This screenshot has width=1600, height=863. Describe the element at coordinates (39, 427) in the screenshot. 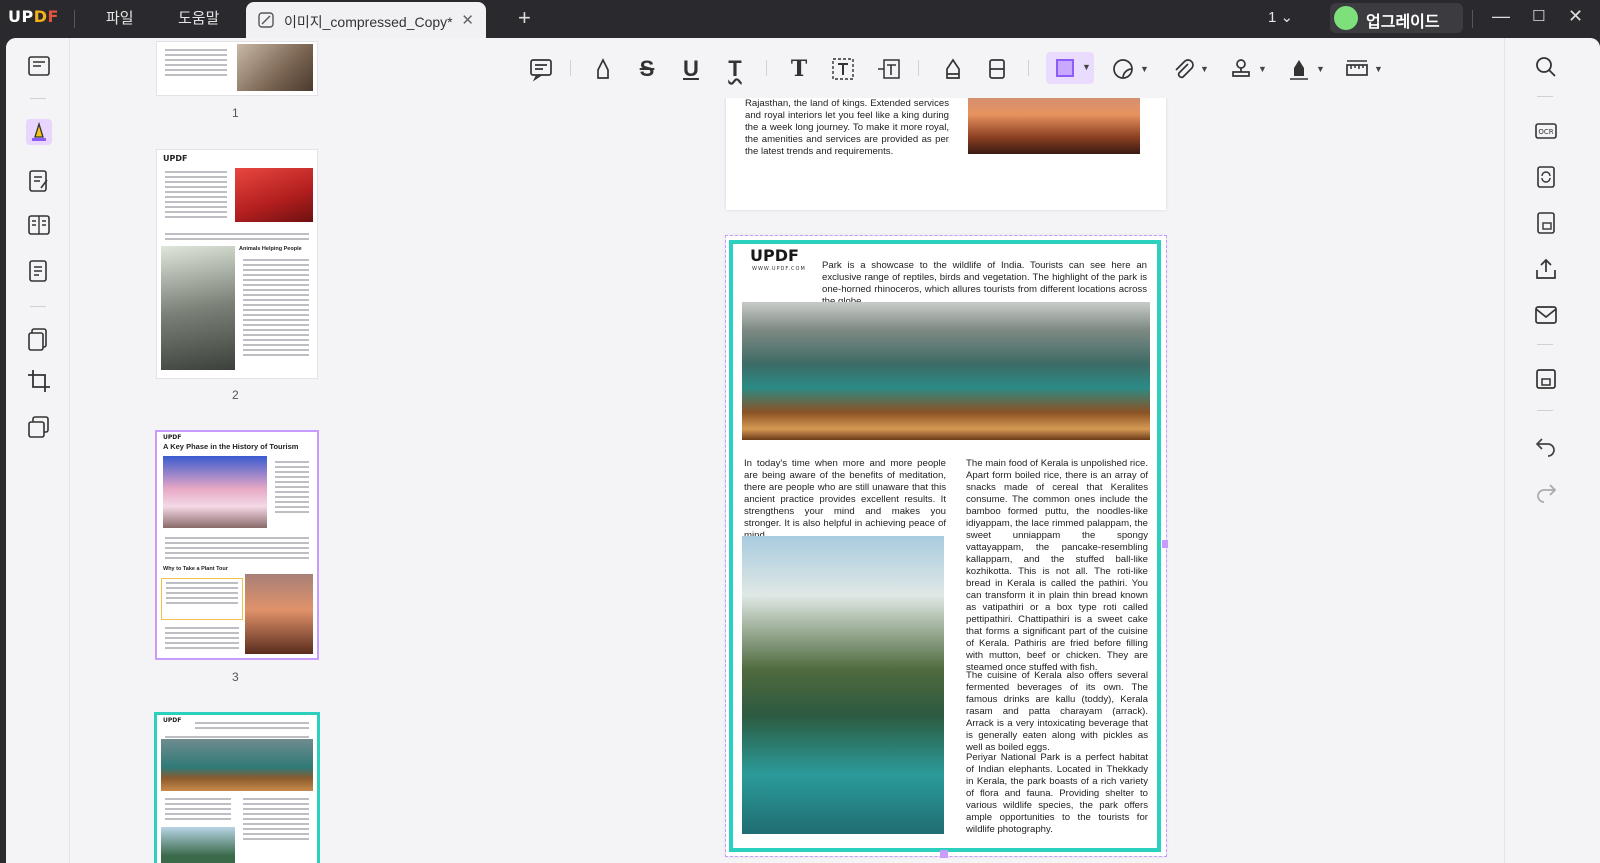

I see `protect-icon` at that location.